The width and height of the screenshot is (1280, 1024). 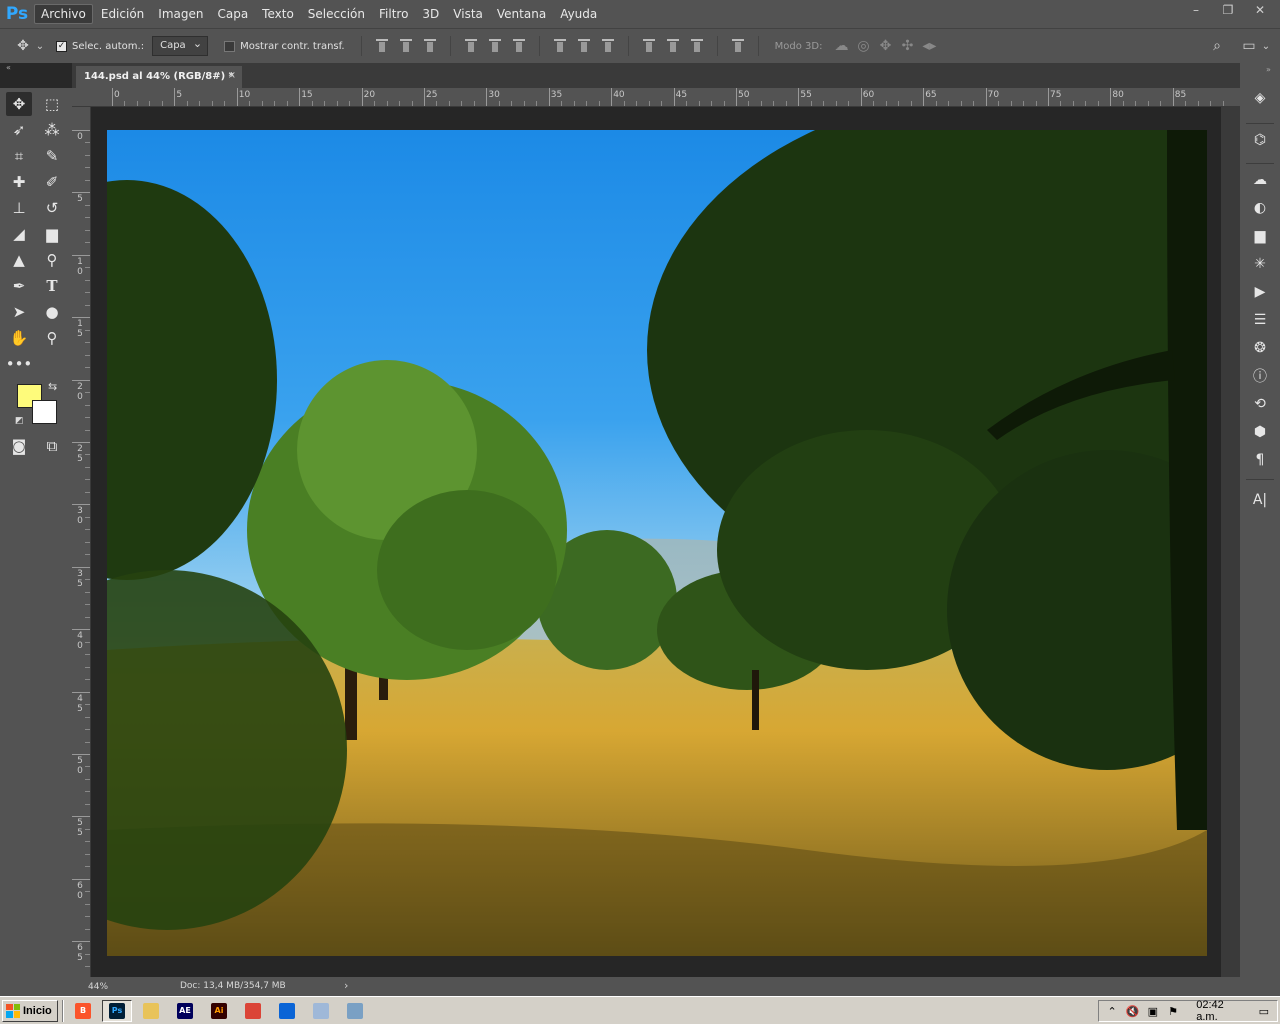 I want to click on menu-imagen: Imagen, so click(x=180, y=14).